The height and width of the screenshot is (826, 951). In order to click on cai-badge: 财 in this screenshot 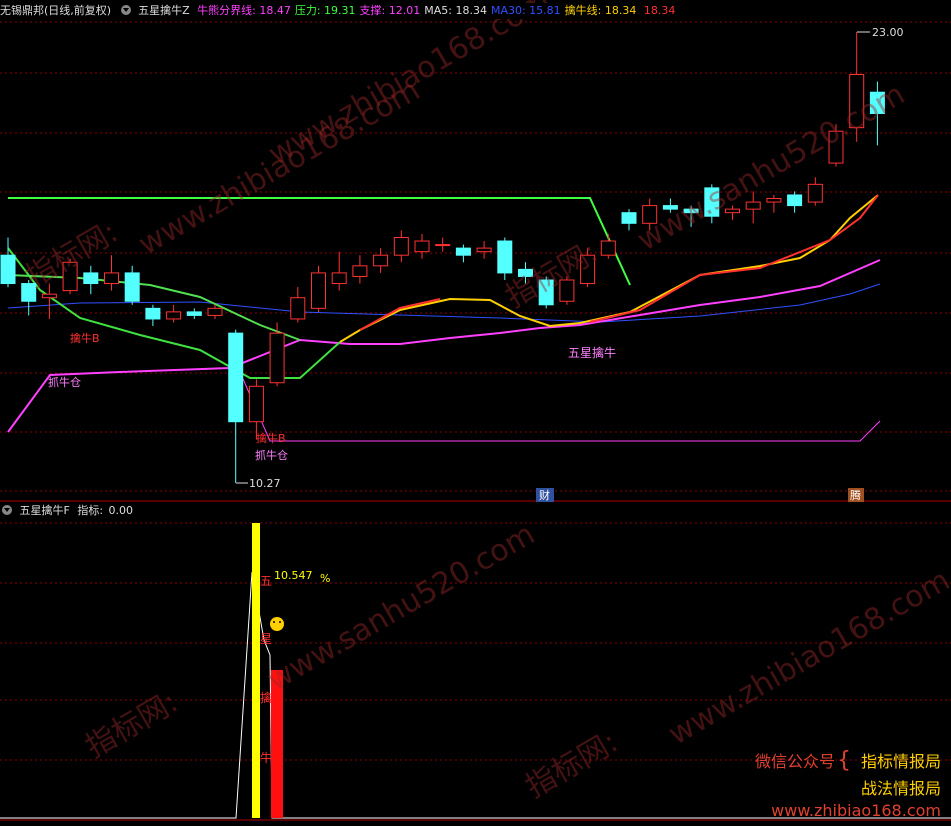, I will do `click(544, 495)`.